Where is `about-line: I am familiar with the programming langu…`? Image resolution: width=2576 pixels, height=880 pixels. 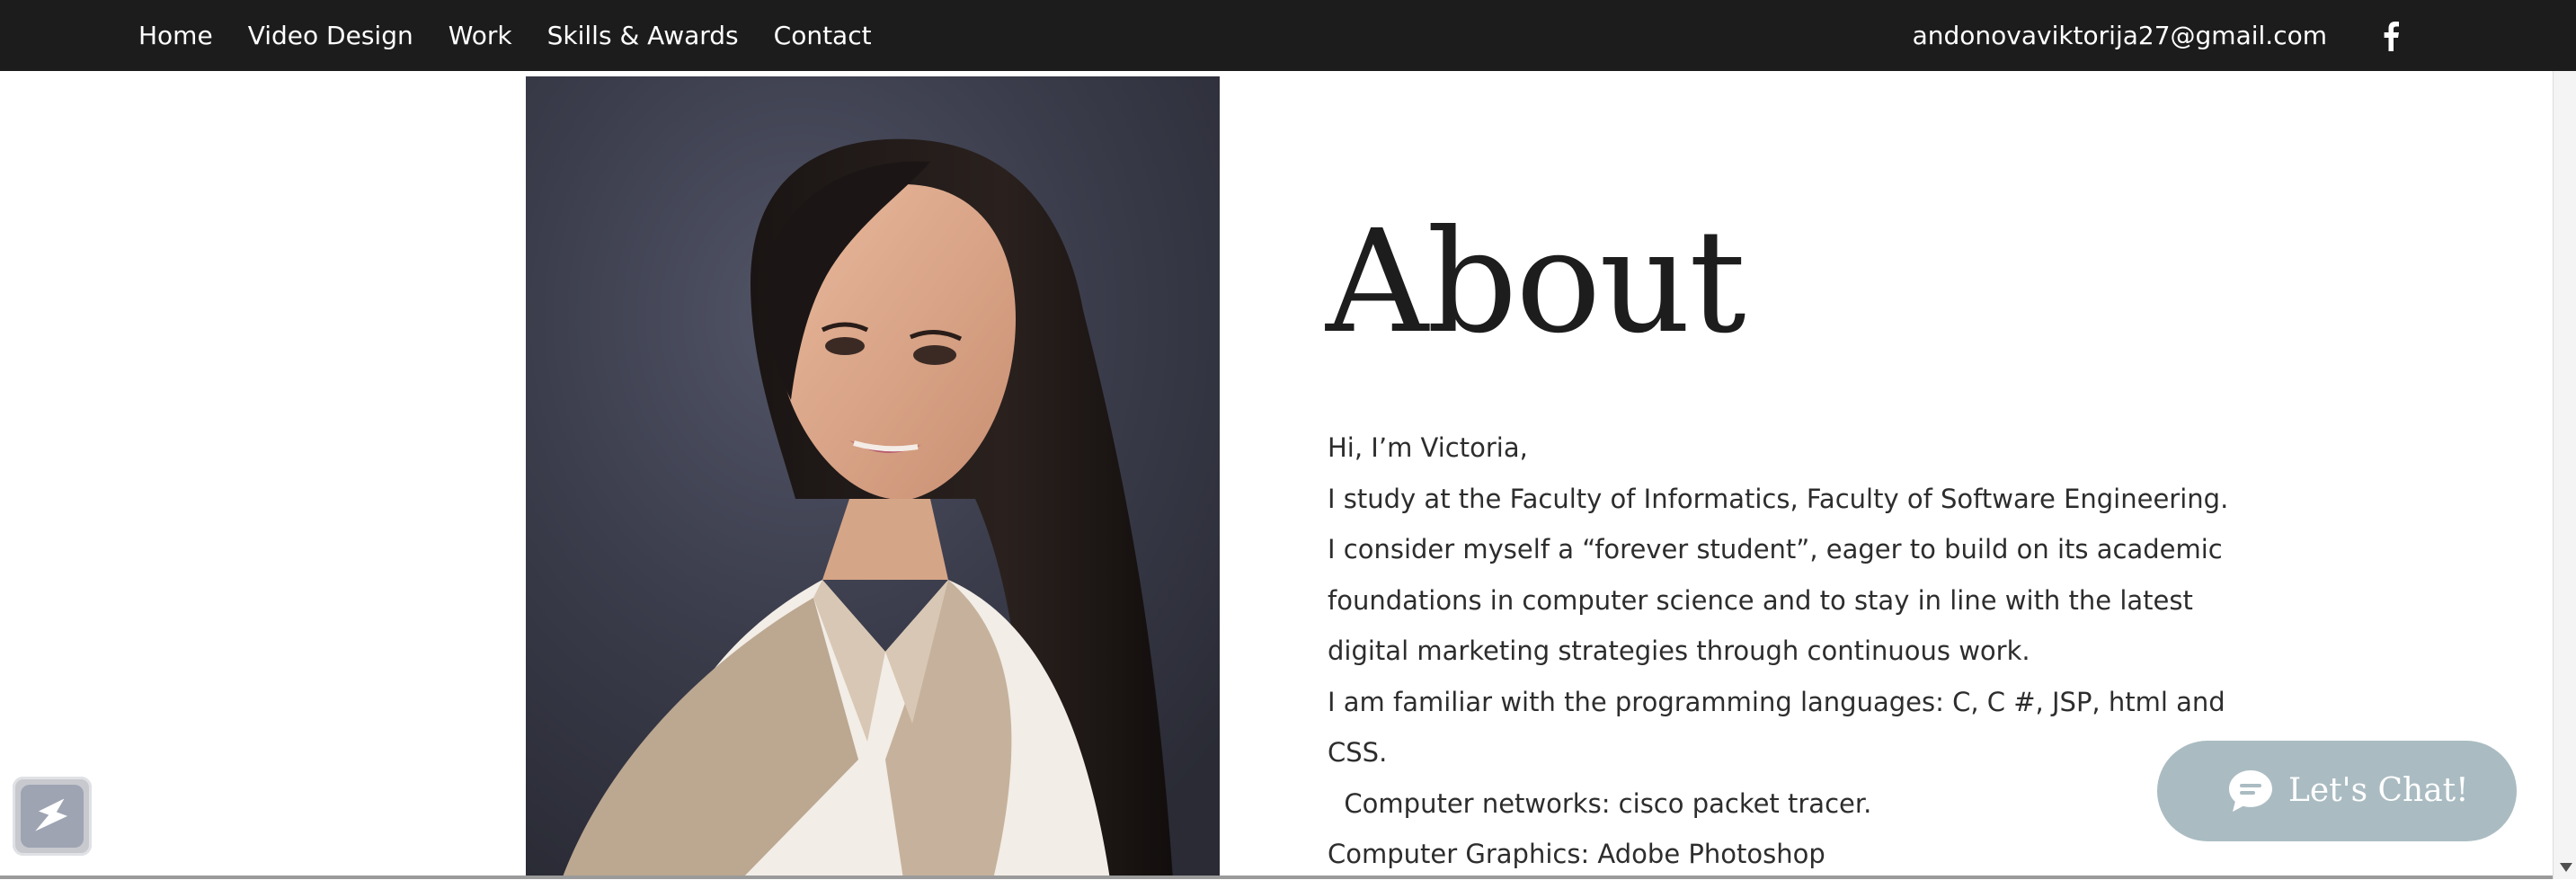
about-line: I am familiar with the programming langu… is located at coordinates (1776, 701).